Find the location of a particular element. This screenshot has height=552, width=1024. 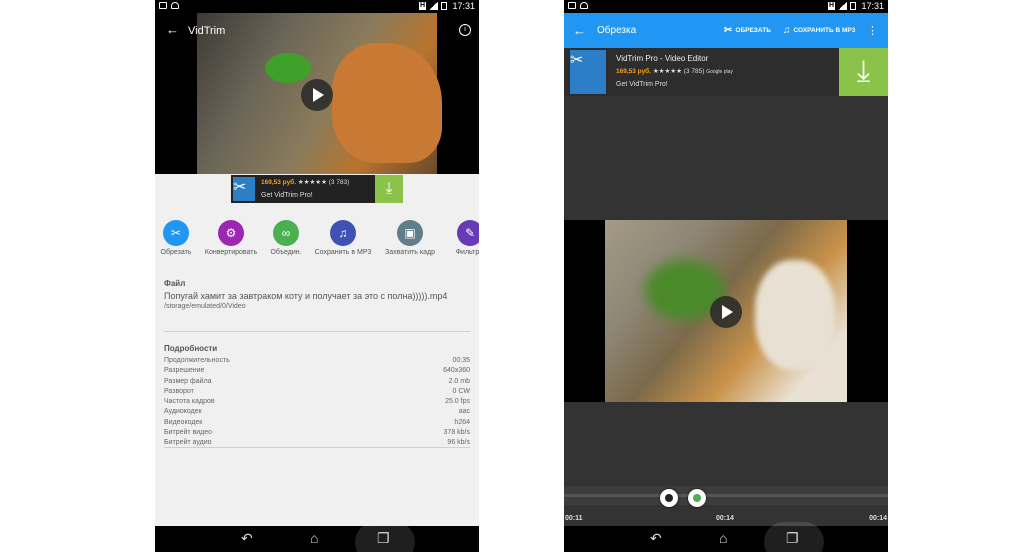

detail-label: Разрешение is located at coordinates (184, 371).